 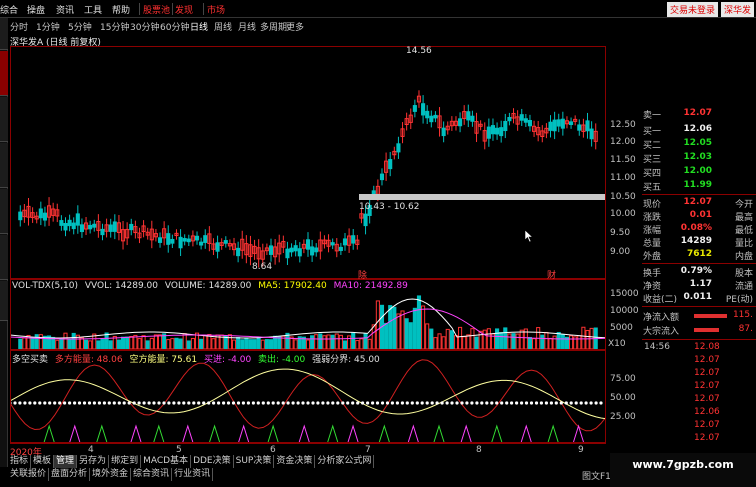 I want to click on sidebar-tab-active, so click(x=4, y=73).